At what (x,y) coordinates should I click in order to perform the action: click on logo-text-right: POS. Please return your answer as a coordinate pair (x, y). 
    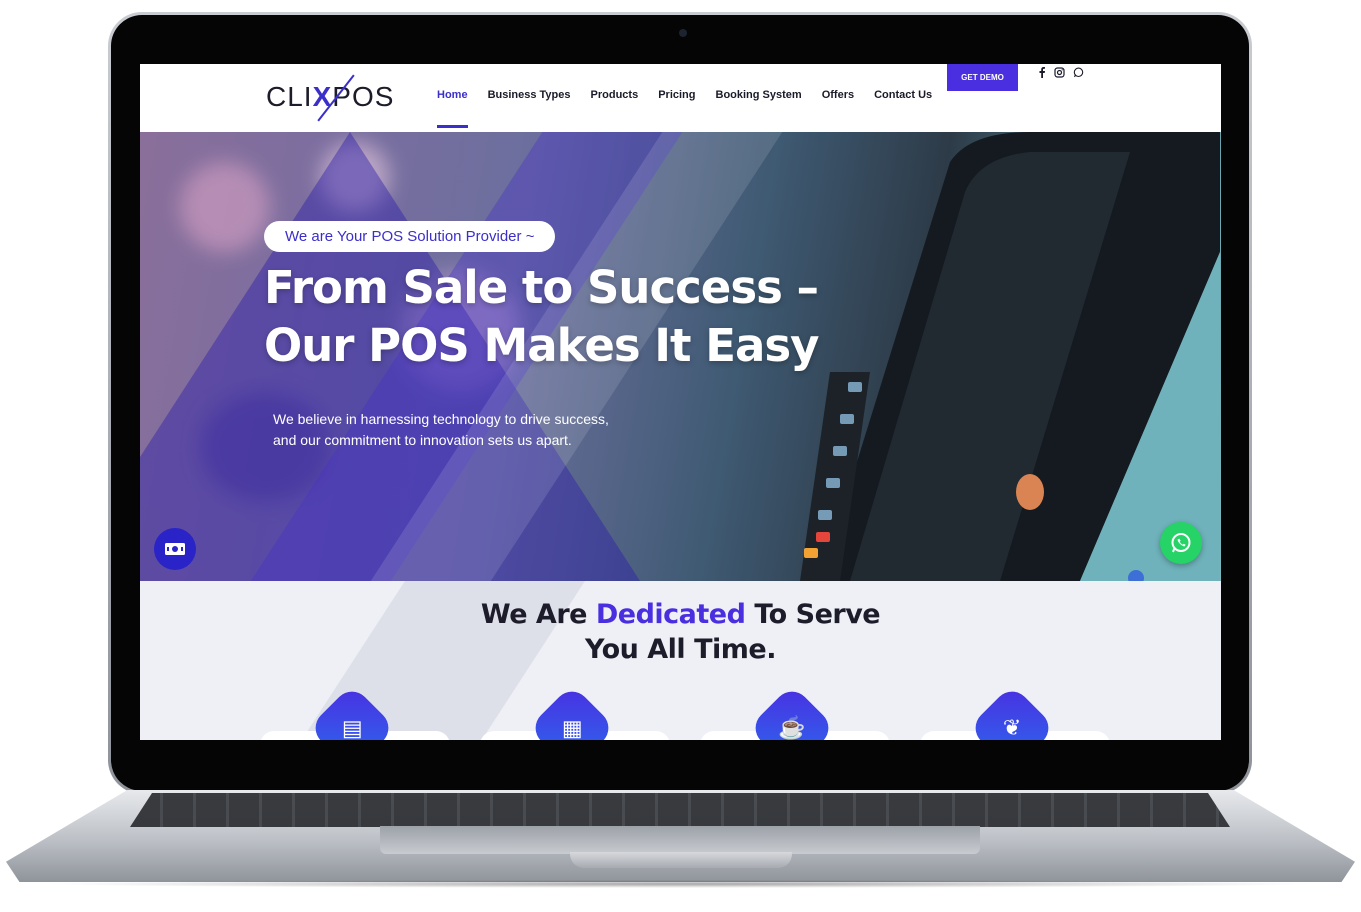
    Looking at the image, I should click on (363, 96).